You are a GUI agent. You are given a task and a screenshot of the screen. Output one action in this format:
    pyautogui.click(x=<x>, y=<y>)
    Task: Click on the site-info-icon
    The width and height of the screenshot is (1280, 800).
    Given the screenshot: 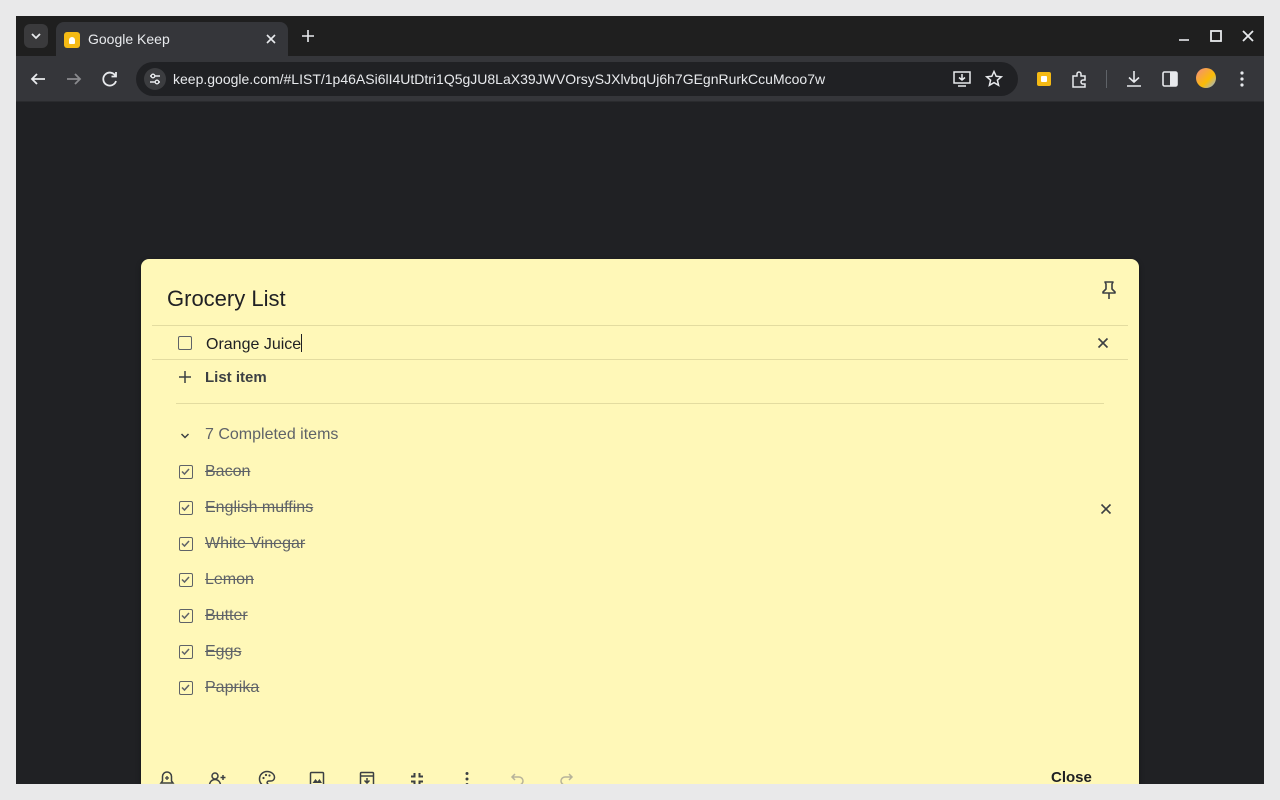 What is the action you would take?
    pyautogui.click(x=155, y=79)
    